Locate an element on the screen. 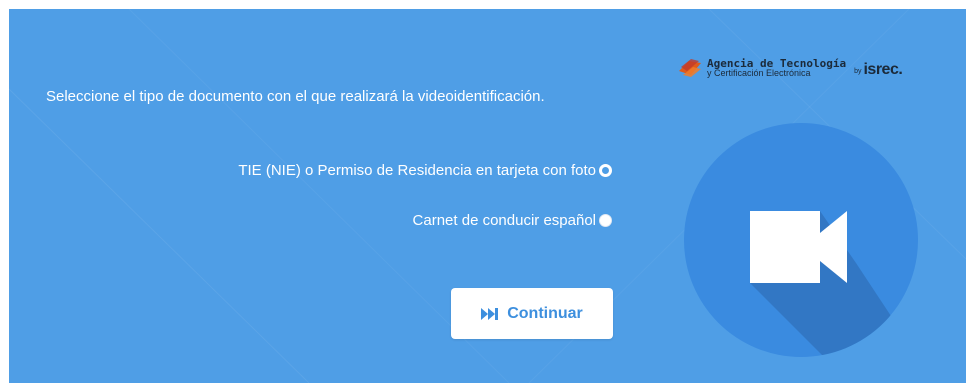 This screenshot has height=392, width=975. video-camera-icon is located at coordinates (801, 240).